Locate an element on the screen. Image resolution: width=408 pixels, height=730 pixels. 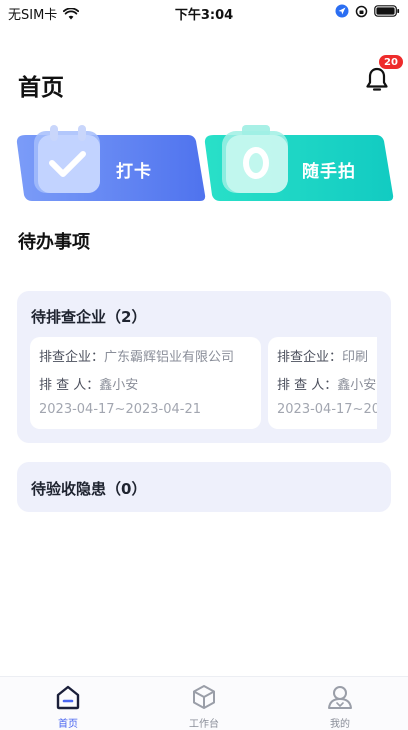
enterprise-value: 广东霸辉铝业有限公司 is located at coordinates (169, 357).